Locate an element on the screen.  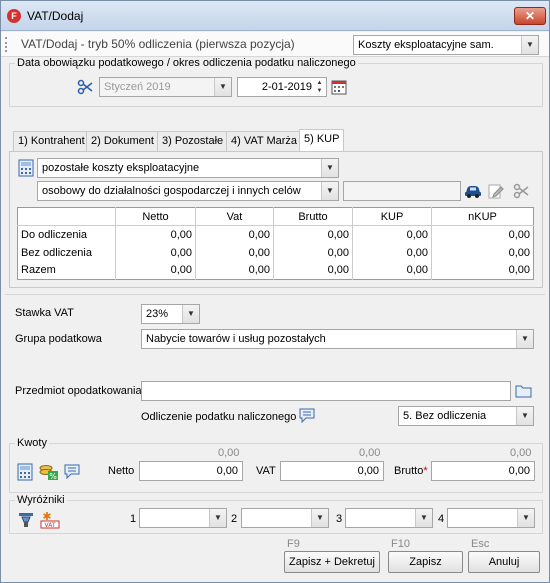
percent-coins-icon: % is located at coordinates (49, 472).